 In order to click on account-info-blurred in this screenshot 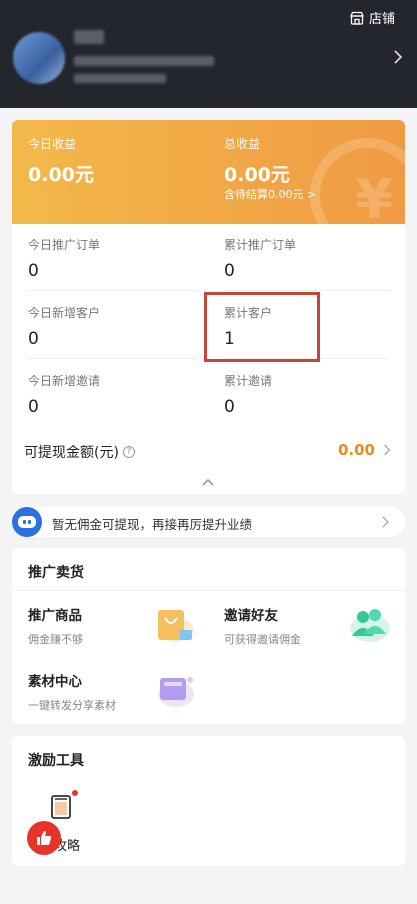, I will do `click(144, 61)`.